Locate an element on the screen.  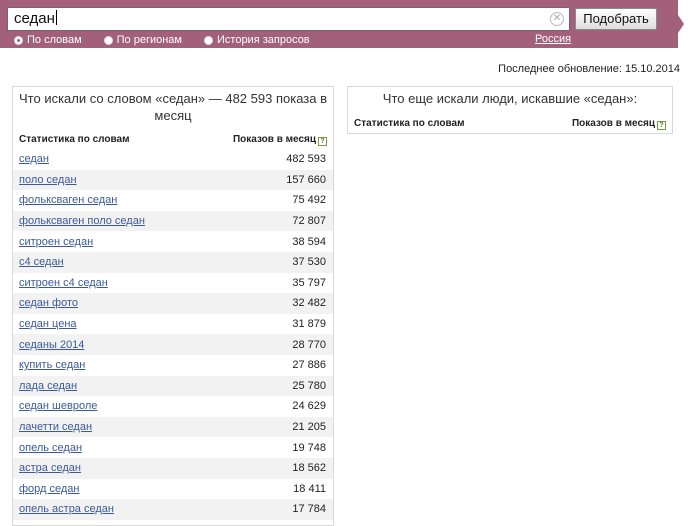
table-row: седан 482 593 is located at coordinates (173, 159).